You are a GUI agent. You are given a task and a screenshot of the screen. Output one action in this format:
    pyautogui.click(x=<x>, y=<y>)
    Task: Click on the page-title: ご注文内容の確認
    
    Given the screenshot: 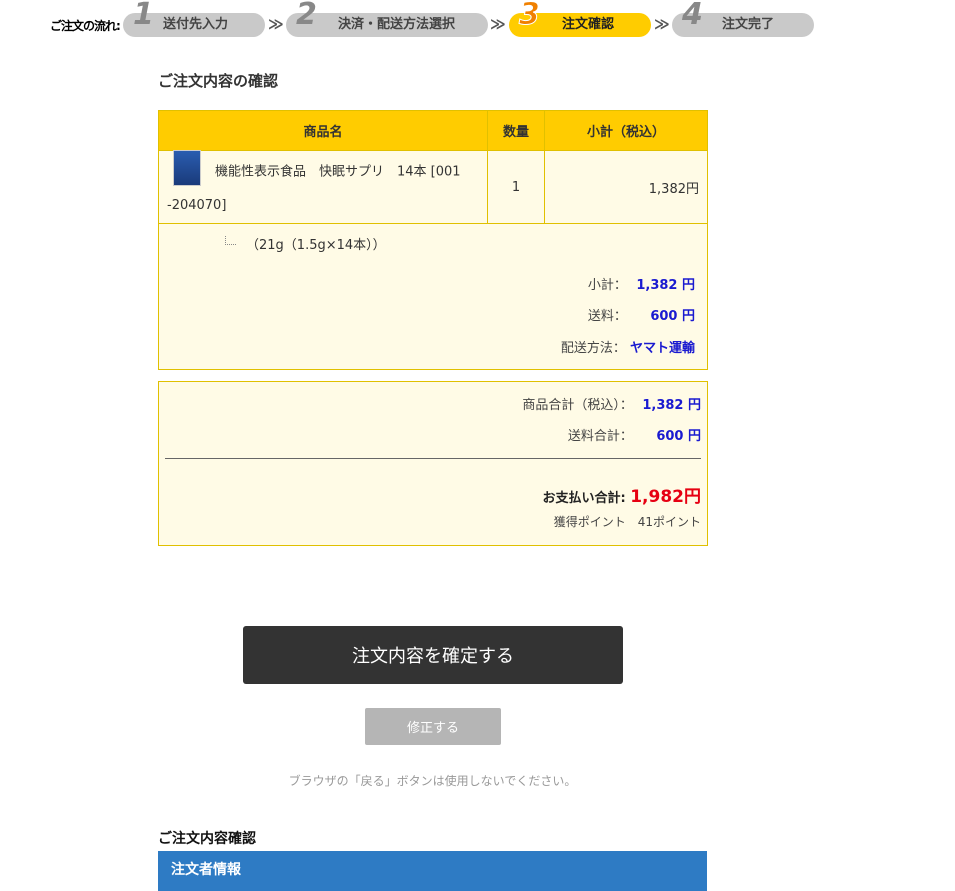 What is the action you would take?
    pyautogui.click(x=218, y=81)
    